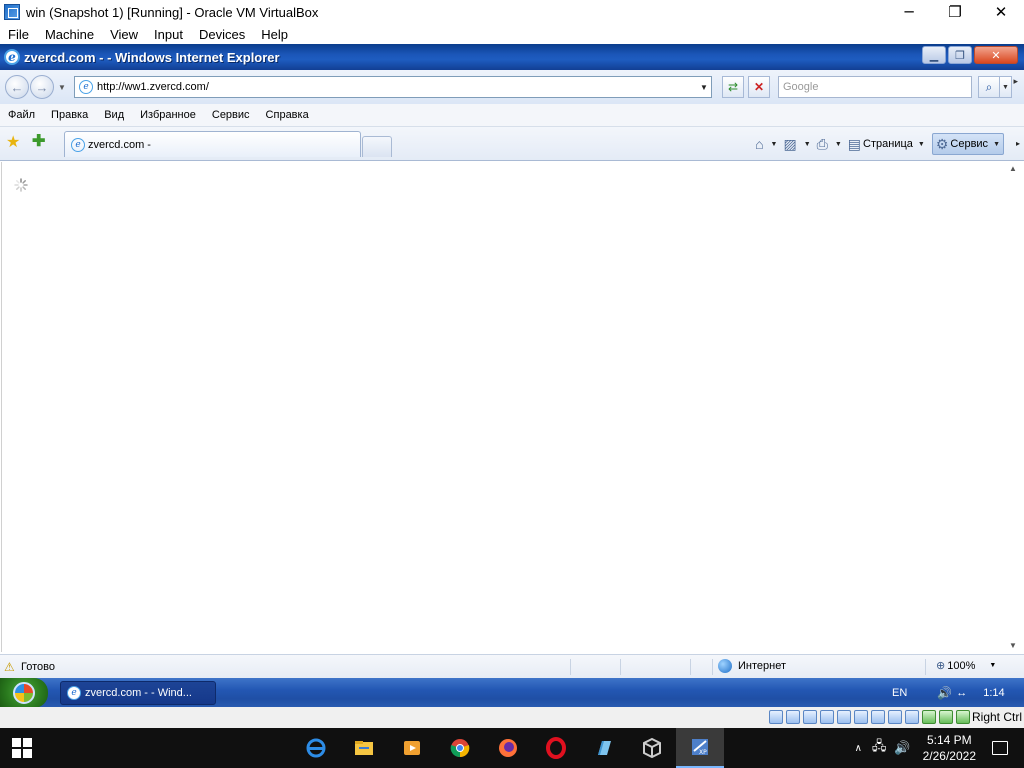 The image size is (1024, 768). I want to click on tab-zvercd: e zvercd.com -, so click(212, 144).